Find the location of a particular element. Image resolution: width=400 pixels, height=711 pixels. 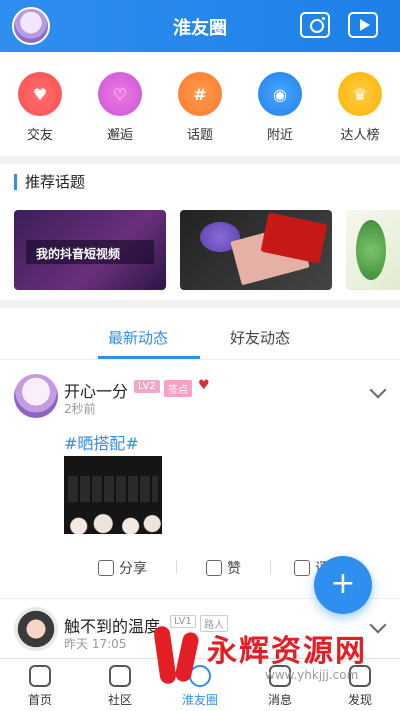

nav-community: 社区 is located at coordinates (120, 686).